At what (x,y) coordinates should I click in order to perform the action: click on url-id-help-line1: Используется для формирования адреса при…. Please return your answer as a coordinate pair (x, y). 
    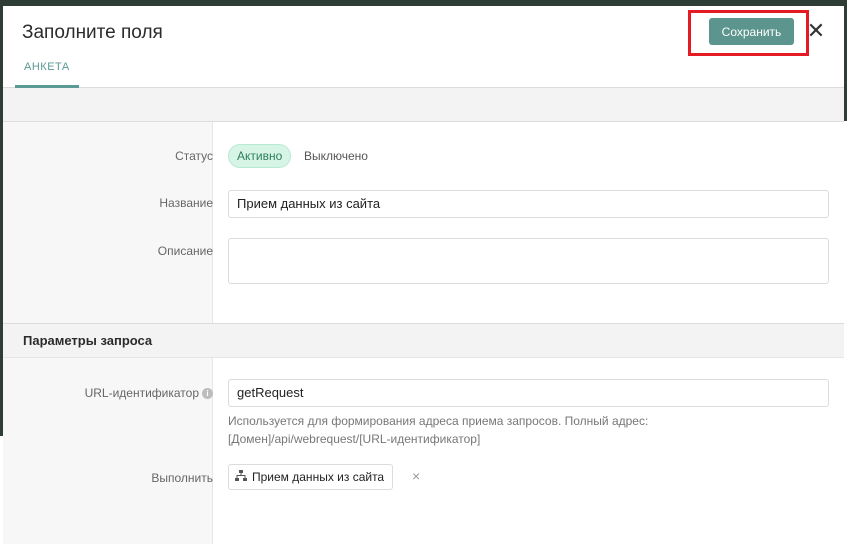
    Looking at the image, I should click on (438, 421).